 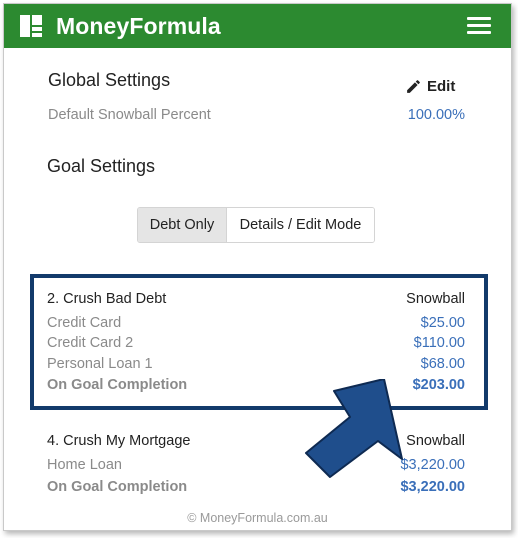 I want to click on goal-completion-label: On Goal Completion, so click(x=117, y=487).